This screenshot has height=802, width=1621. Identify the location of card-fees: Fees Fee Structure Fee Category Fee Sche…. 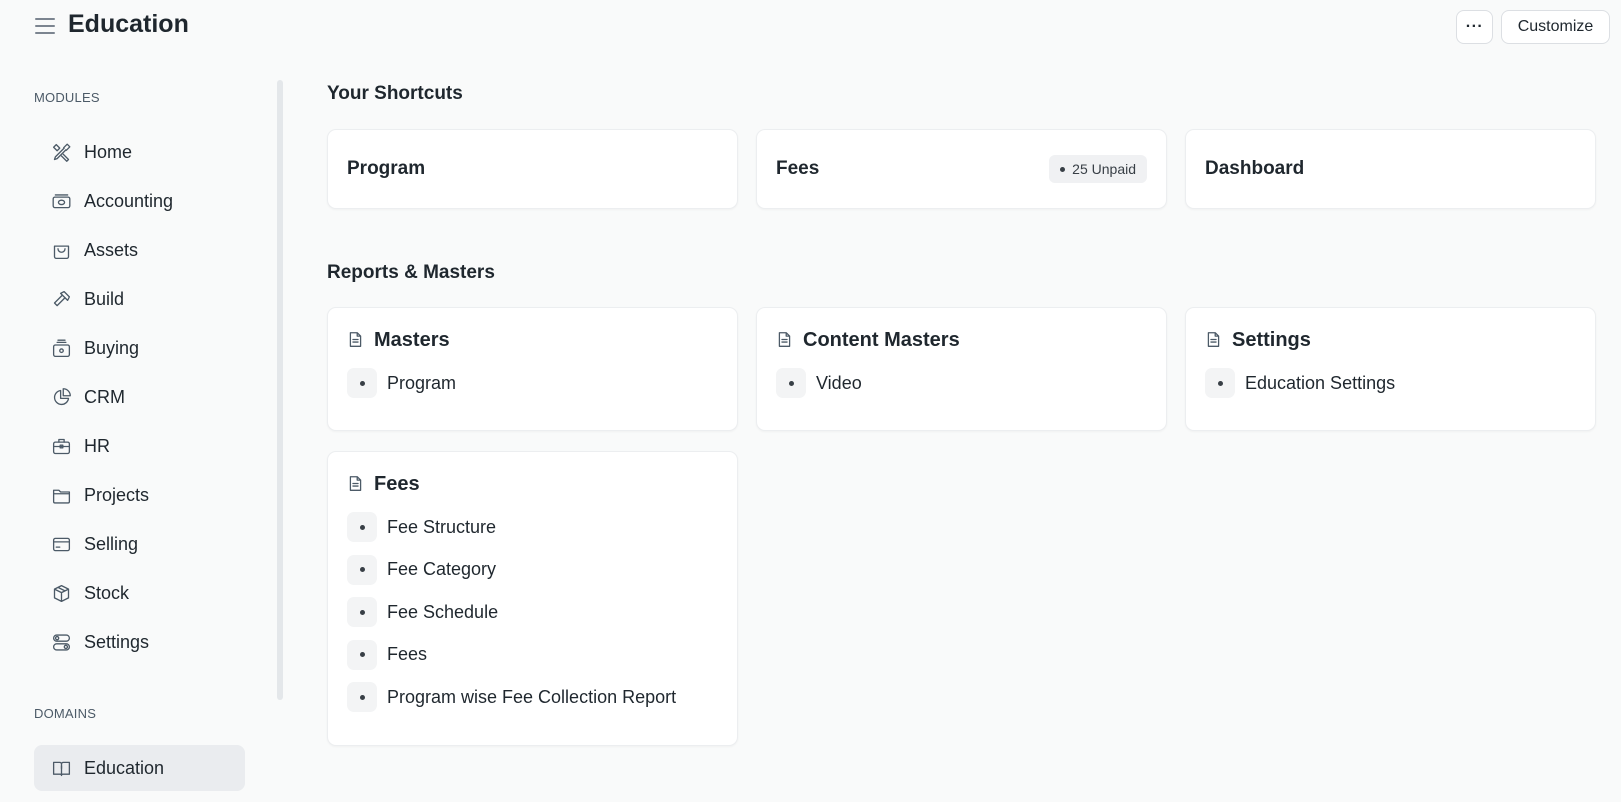
(532, 598).